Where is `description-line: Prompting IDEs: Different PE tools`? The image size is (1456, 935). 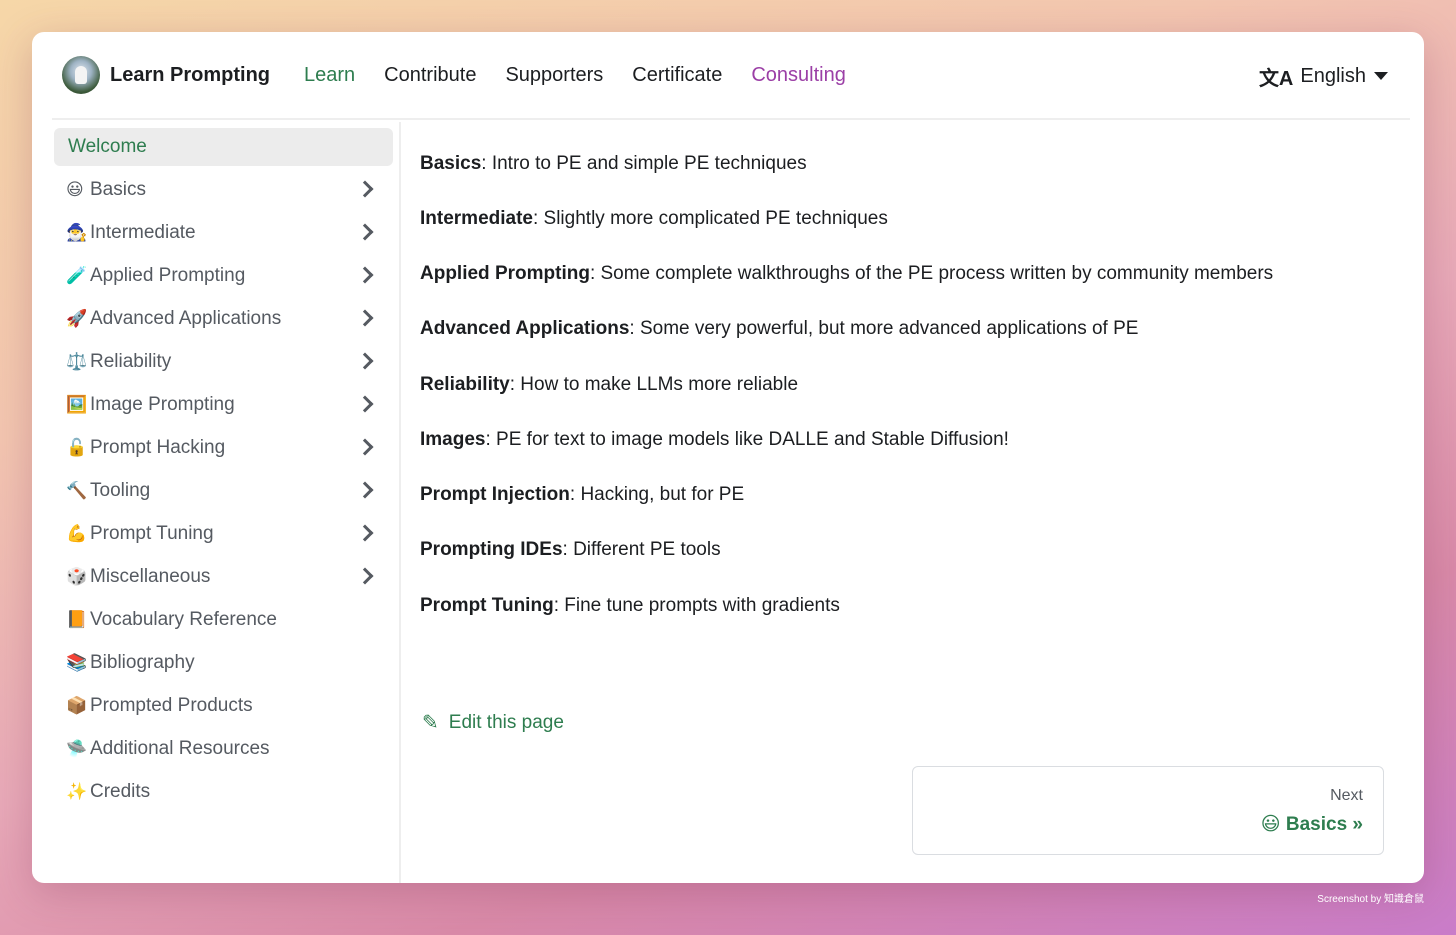 description-line: Prompting IDEs: Different PE tools is located at coordinates (570, 550).